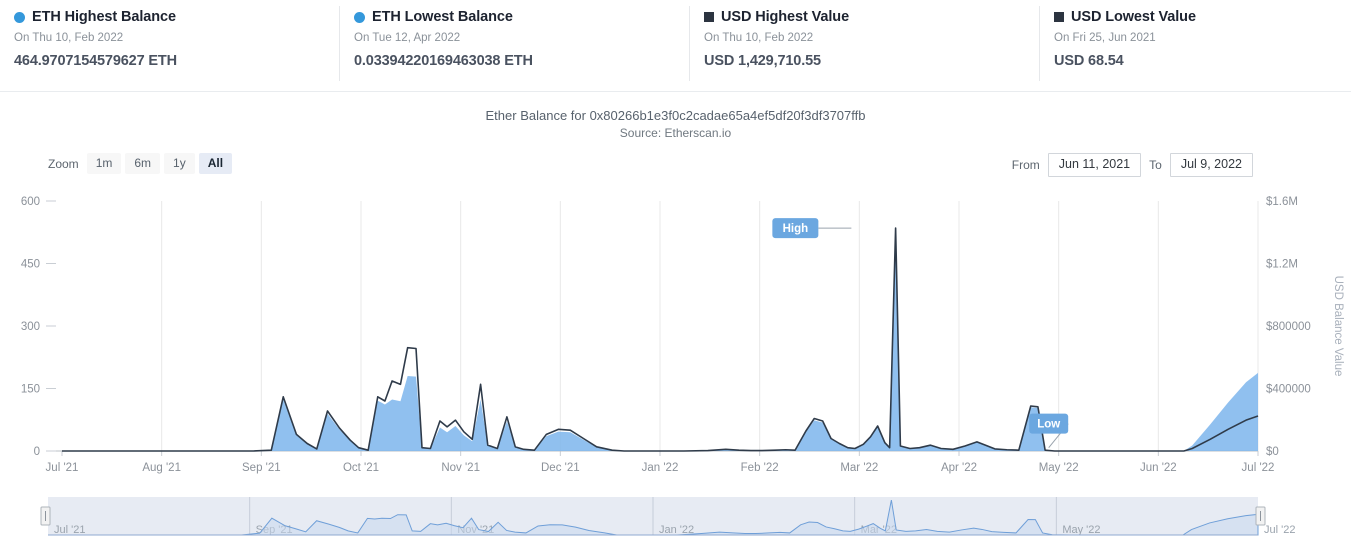 The width and height of the screenshot is (1351, 548). What do you see at coordinates (407, 38) in the screenshot?
I see `stat-card-date: On Tue 12, Apr 2022` at bounding box center [407, 38].